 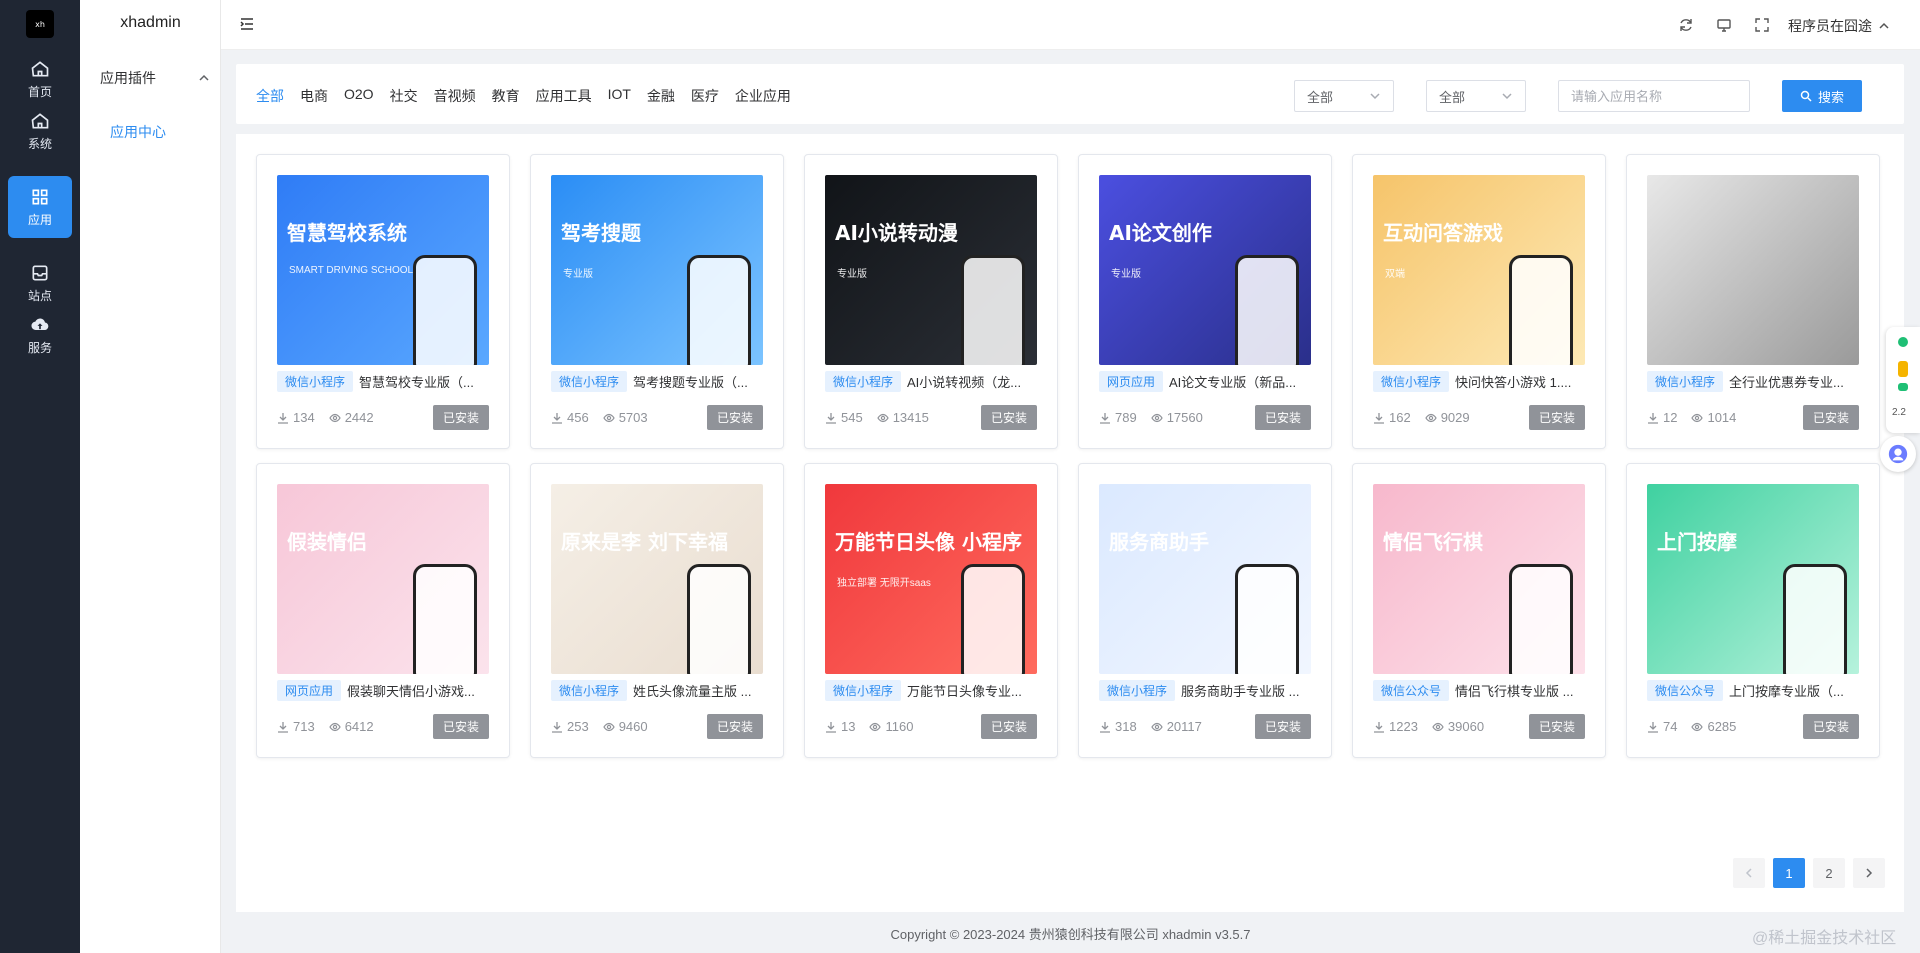 What do you see at coordinates (564, 96) in the screenshot?
I see `category-tab: 应用工具` at bounding box center [564, 96].